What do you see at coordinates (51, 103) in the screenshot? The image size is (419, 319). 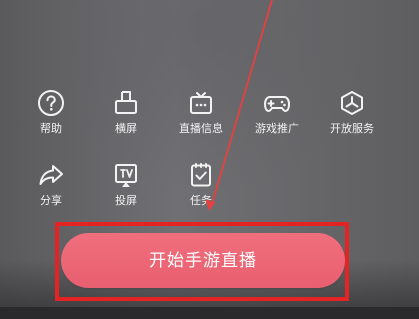 I see `help-circle-icon` at bounding box center [51, 103].